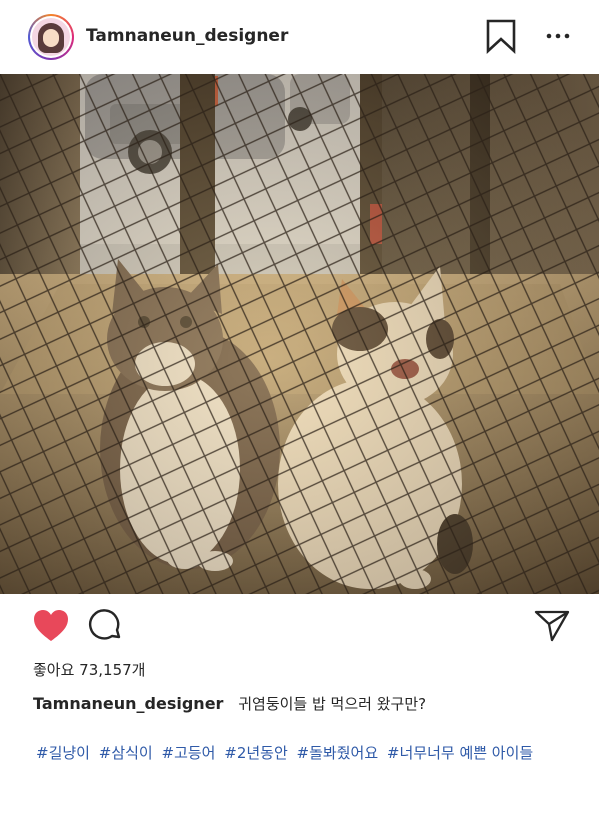  Describe the element at coordinates (51, 37) in the screenshot. I see `profile-avatar` at that location.